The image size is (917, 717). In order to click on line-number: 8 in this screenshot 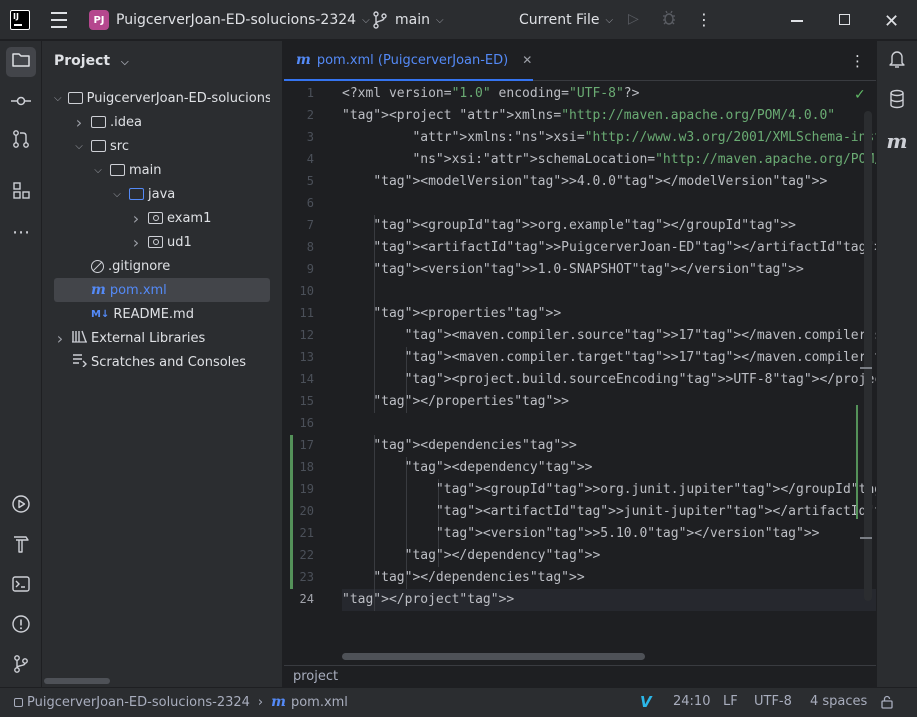, I will do `click(299, 247)`.